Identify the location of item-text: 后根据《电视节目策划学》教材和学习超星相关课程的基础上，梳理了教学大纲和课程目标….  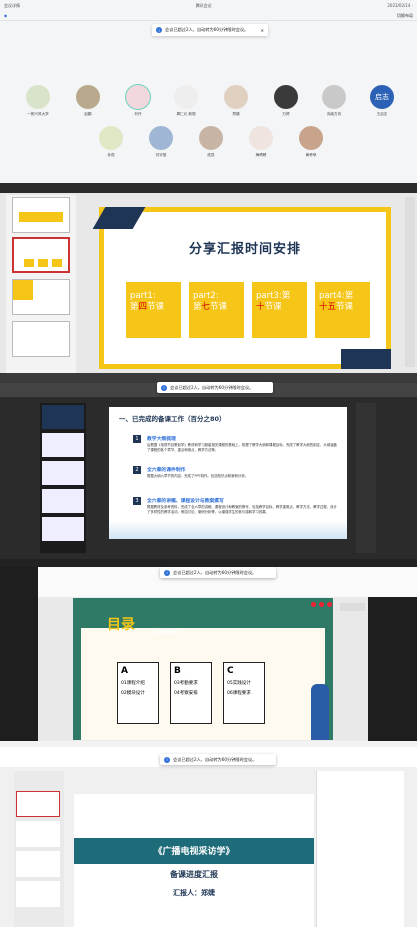
(242, 447).